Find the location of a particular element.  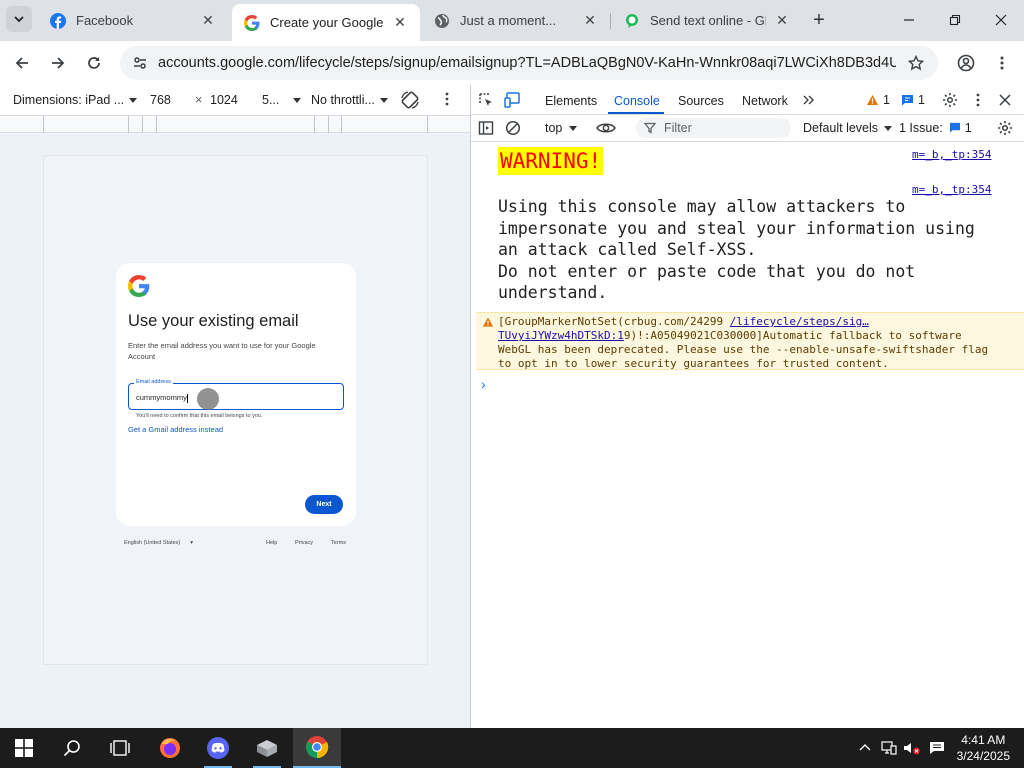

back-button is located at coordinates (22, 63).